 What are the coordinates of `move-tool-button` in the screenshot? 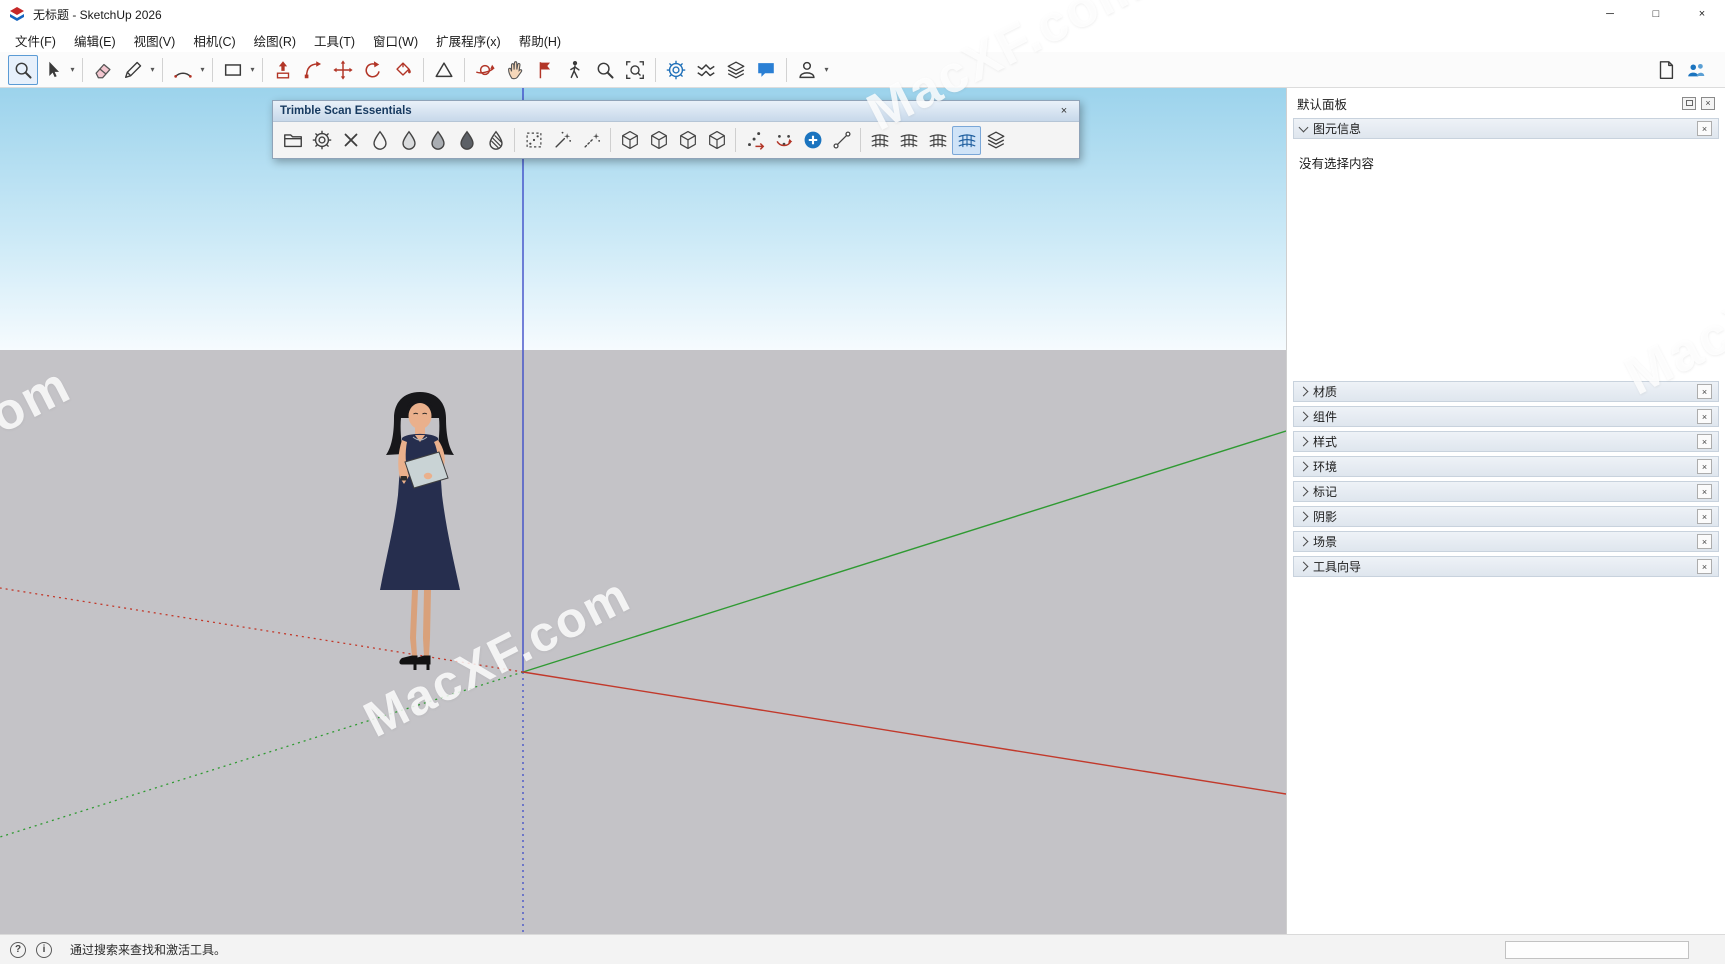 It's located at (343, 70).